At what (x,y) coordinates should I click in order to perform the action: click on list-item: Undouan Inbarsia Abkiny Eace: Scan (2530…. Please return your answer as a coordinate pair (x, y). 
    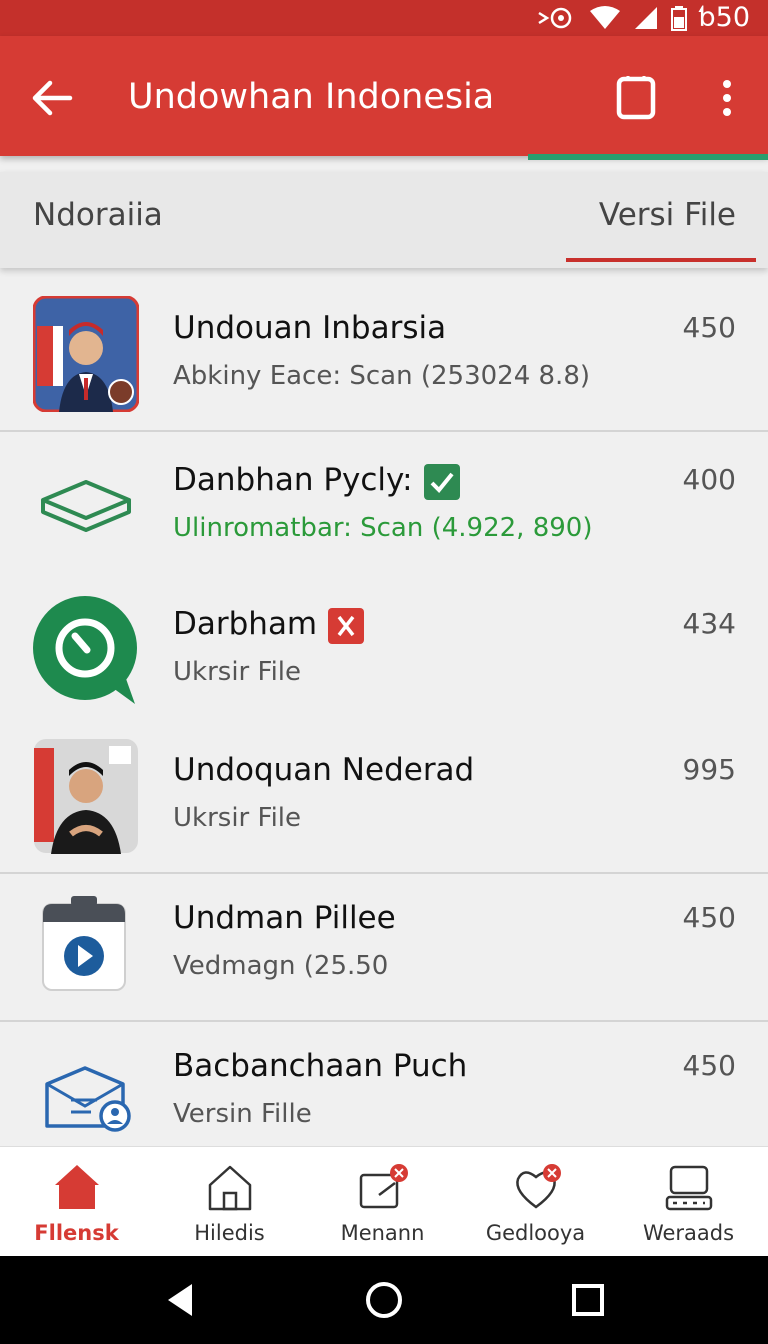
    Looking at the image, I should click on (384, 358).